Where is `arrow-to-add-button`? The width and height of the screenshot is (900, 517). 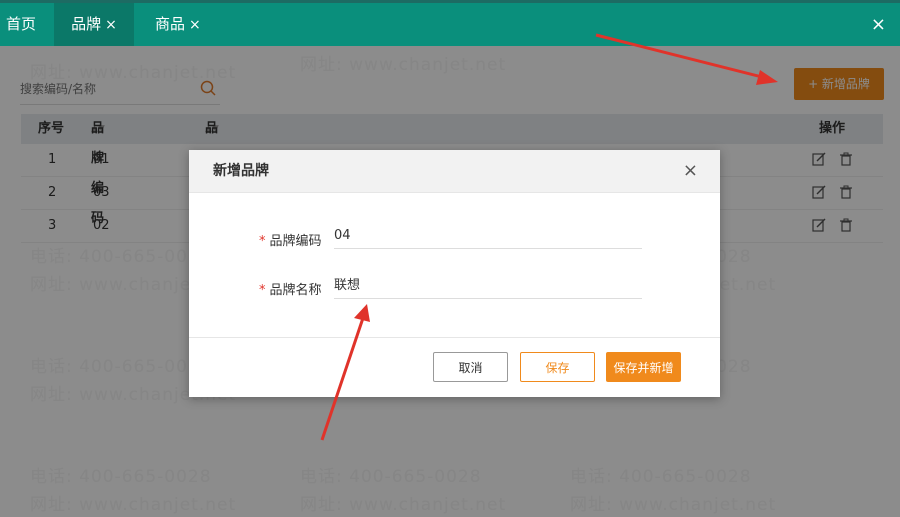
arrow-to-add-button is located at coordinates (686, 59).